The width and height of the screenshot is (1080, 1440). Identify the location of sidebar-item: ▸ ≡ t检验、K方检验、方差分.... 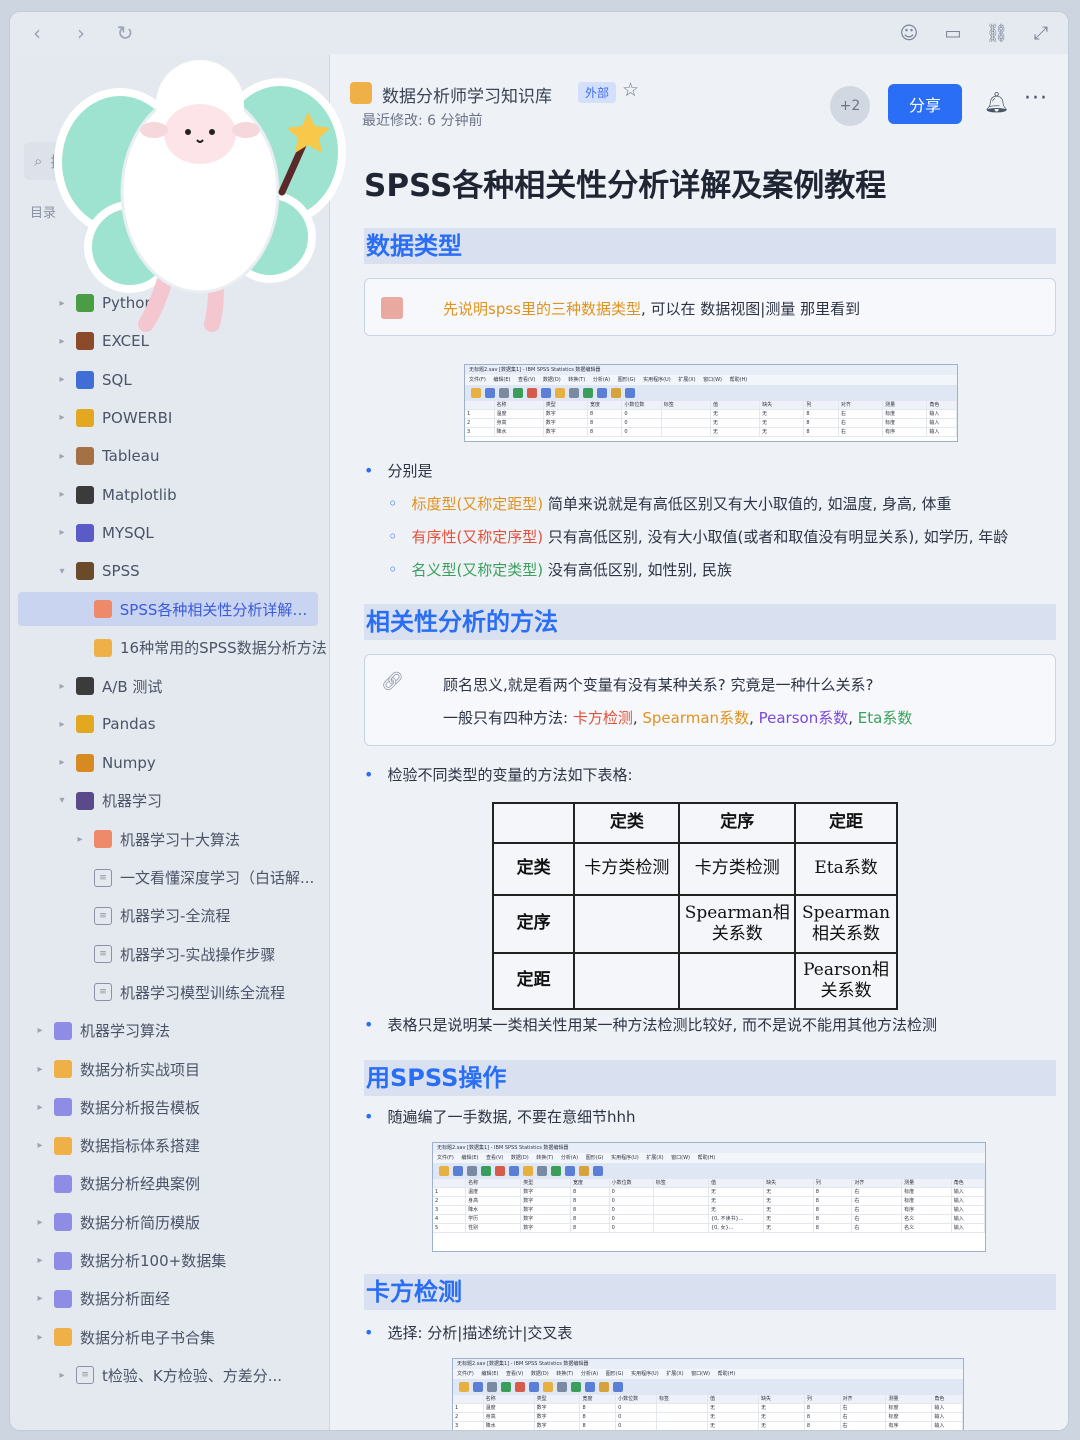
(169, 1375).